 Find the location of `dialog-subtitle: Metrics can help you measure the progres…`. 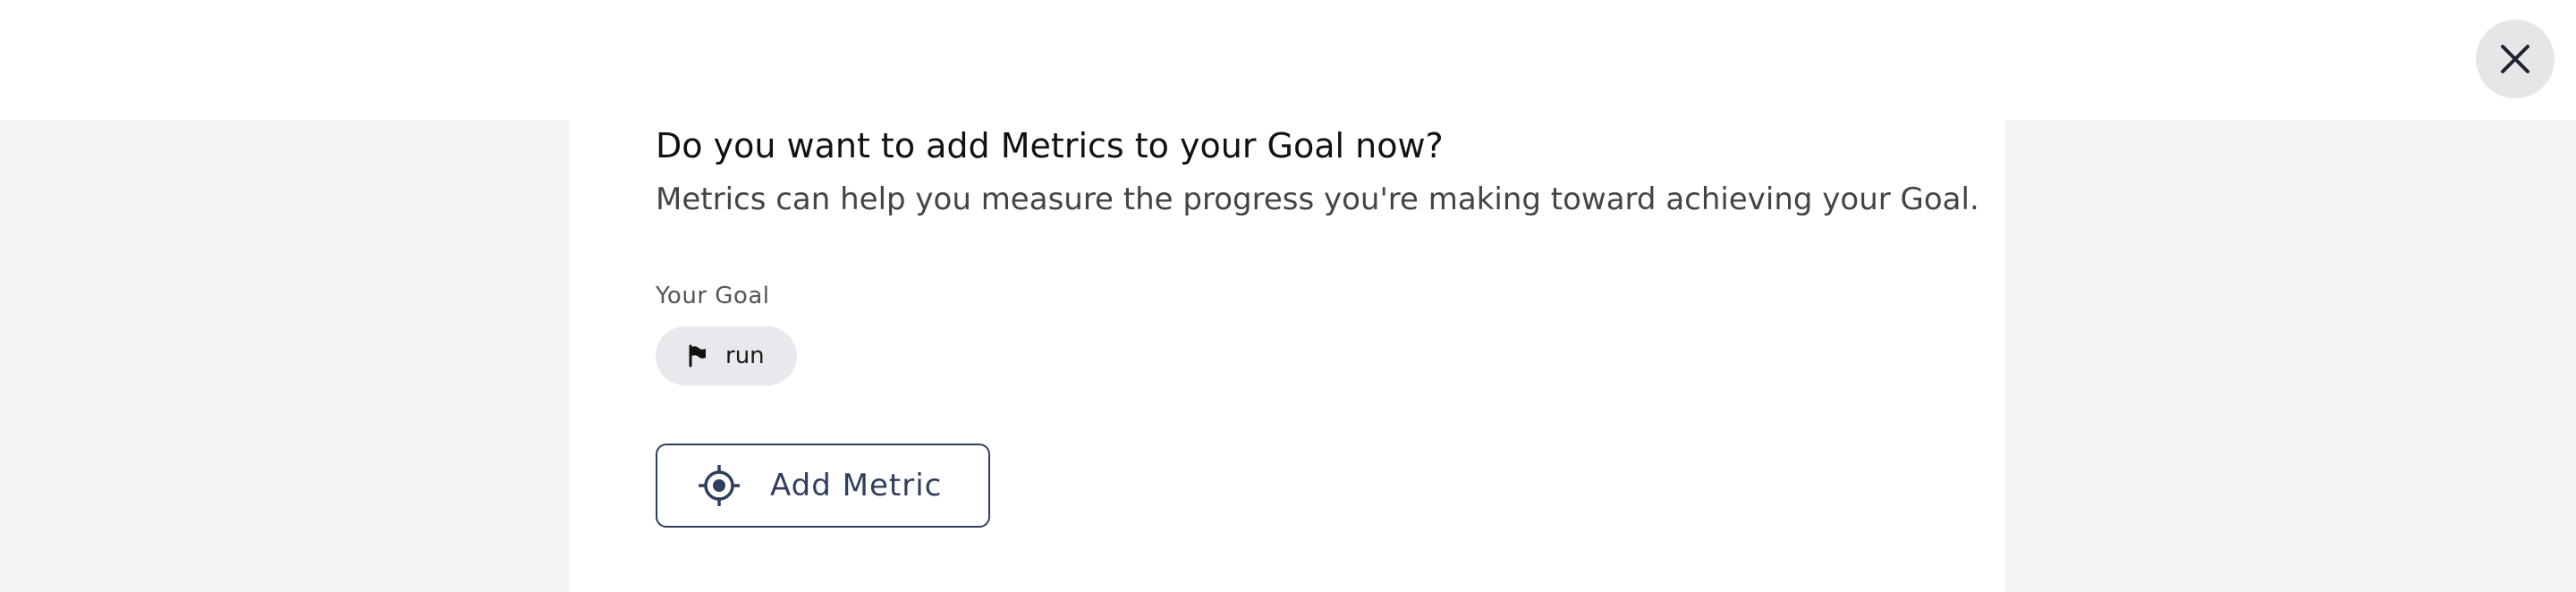

dialog-subtitle: Metrics can help you measure the progres… is located at coordinates (1317, 199).